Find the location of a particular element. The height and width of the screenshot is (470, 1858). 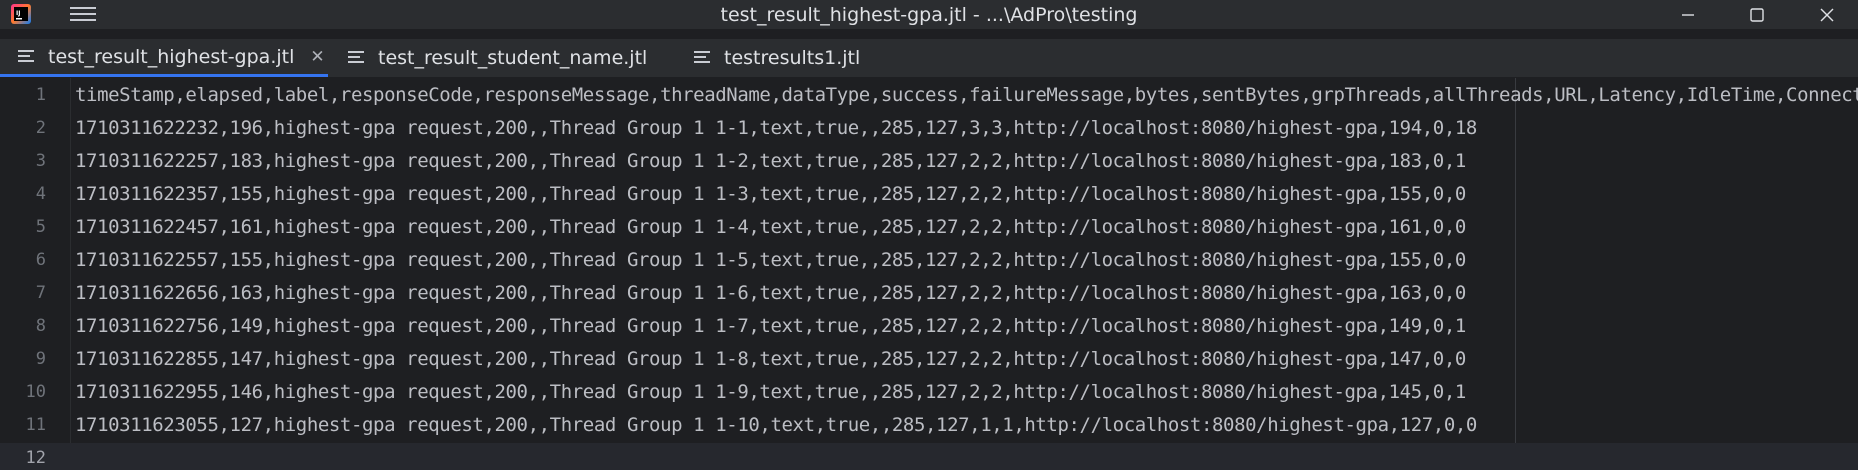

line-number: 10 is located at coordinates (35, 392).